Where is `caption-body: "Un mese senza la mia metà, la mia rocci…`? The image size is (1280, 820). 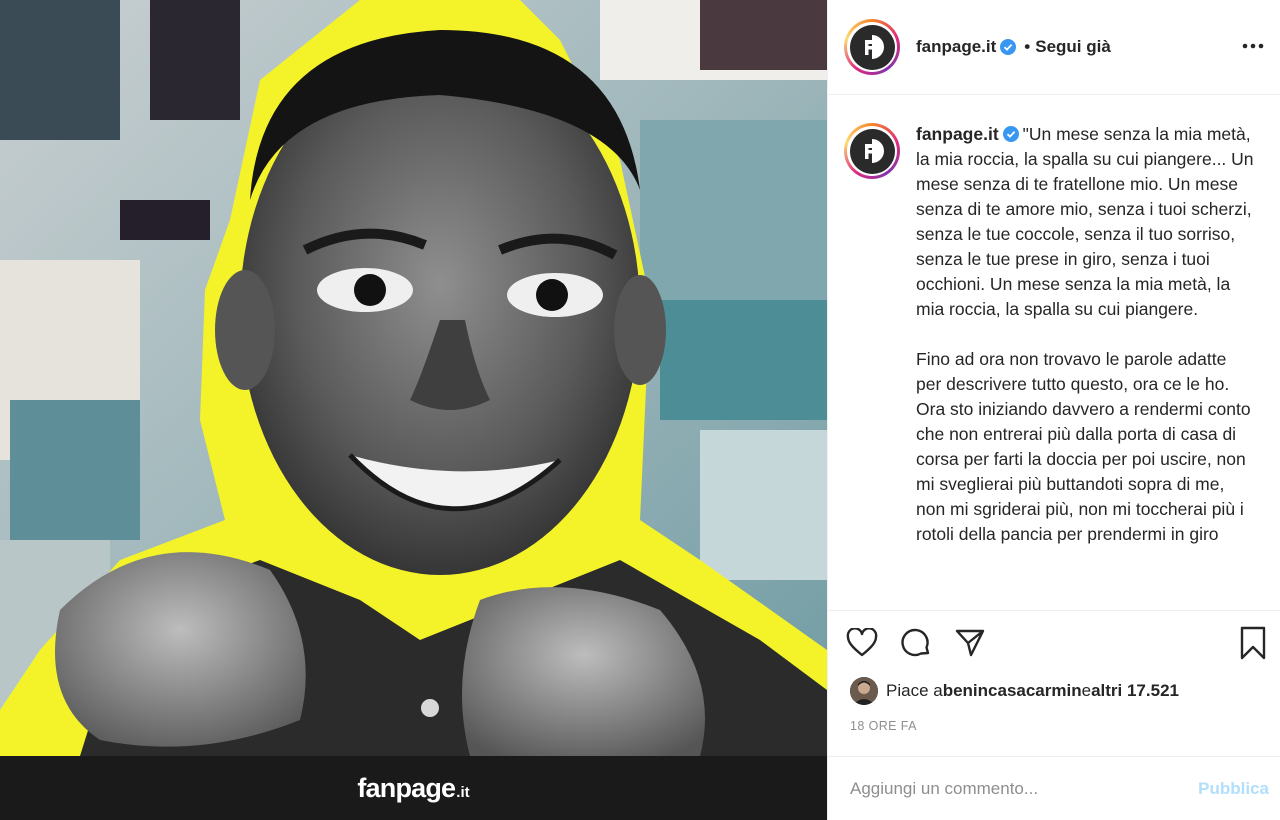
caption-body: "Un mese senza la mia metà, la mia rocci… is located at coordinates (1085, 334).